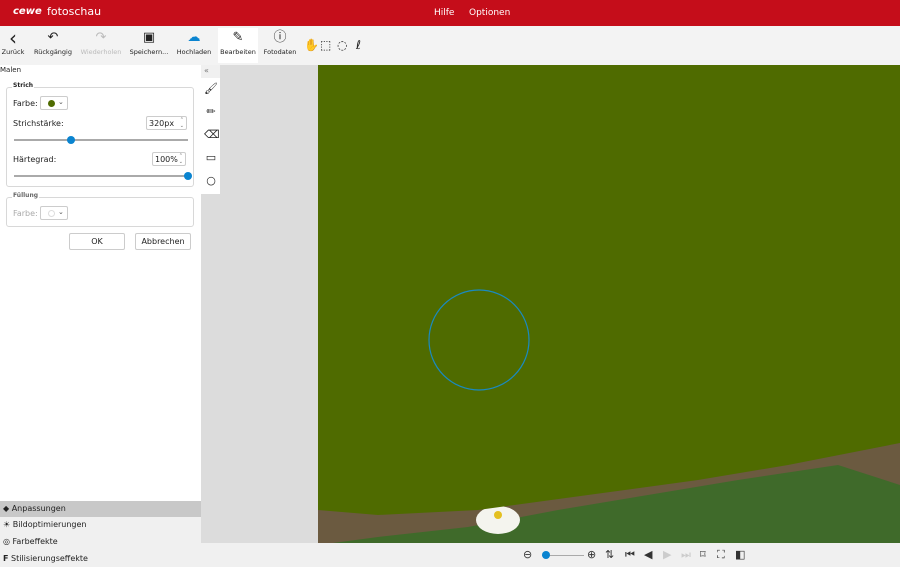 The height and width of the screenshot is (567, 900). Describe the element at coordinates (13, 38) in the screenshot. I see `chevron-left-icon: ‹` at that location.